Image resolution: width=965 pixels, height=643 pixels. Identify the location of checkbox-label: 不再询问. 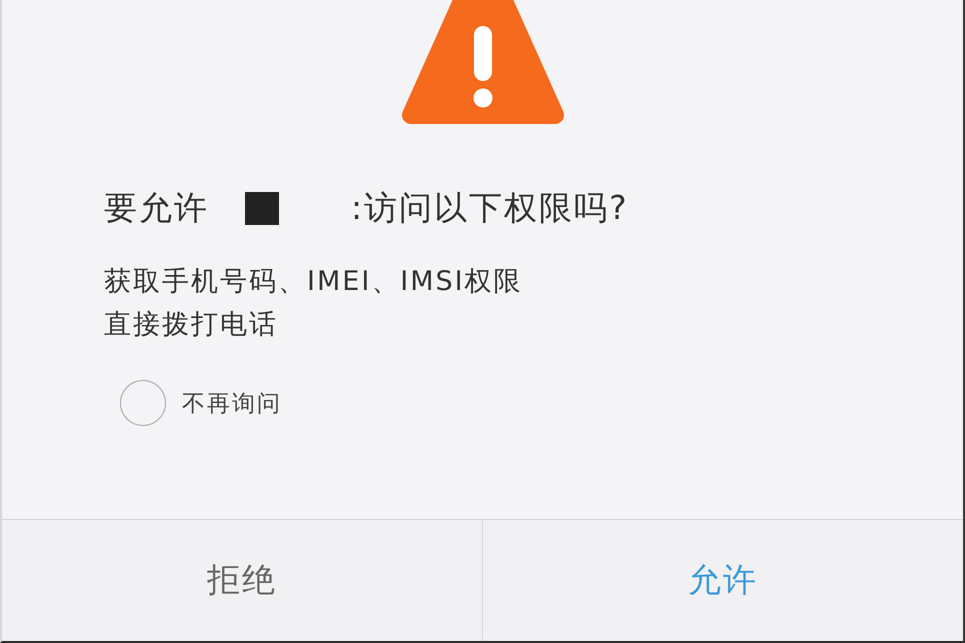
(232, 404).